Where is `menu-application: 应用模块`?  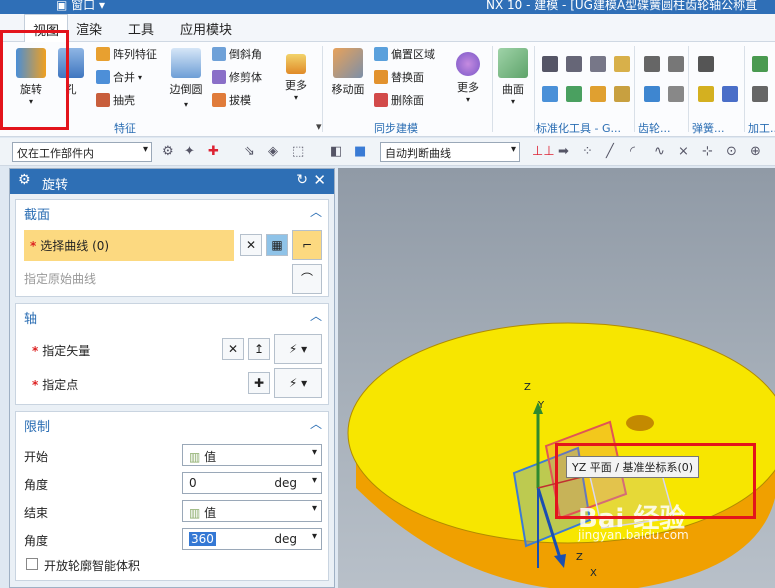 menu-application: 应用模块 is located at coordinates (206, 28).